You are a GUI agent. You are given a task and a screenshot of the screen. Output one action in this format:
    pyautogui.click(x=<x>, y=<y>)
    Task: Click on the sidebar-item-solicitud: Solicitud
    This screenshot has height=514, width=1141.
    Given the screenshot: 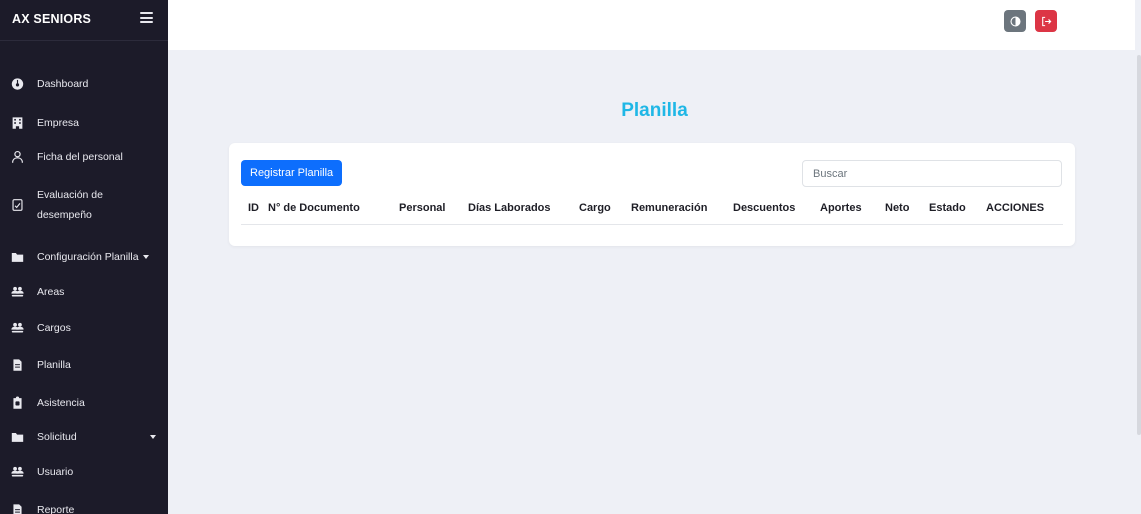 What is the action you would take?
    pyautogui.click(x=84, y=437)
    